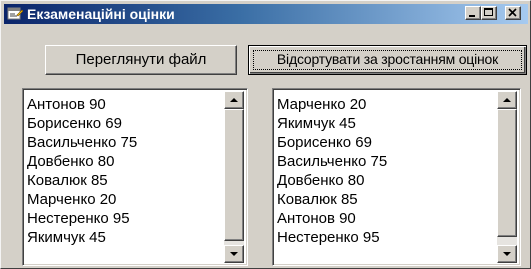  I want to click on view-file-label: Переглянути файл, so click(141, 59).